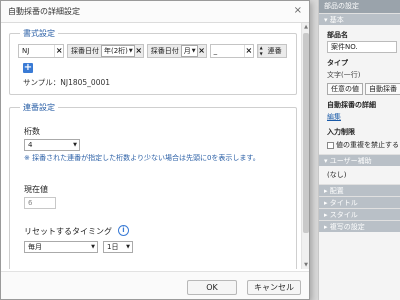  I want to click on edit-link: 編集, so click(359, 116).